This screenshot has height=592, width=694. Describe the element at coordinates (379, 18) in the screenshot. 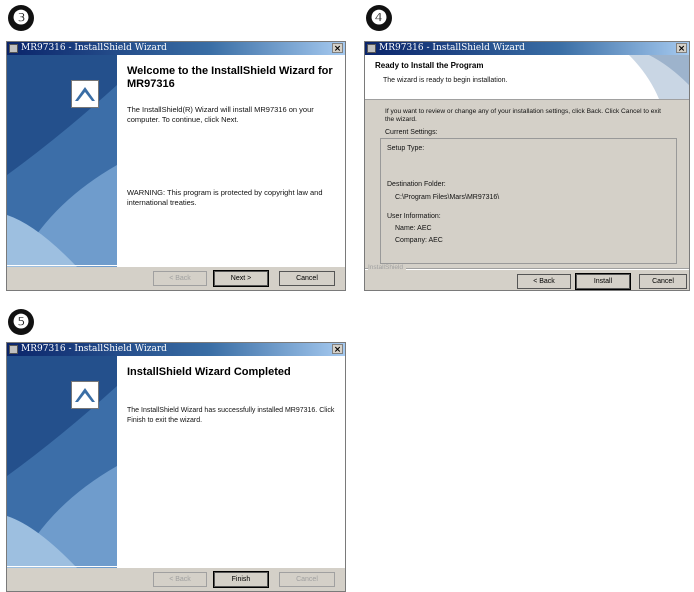

I see `step-4-marker: ❹` at that location.